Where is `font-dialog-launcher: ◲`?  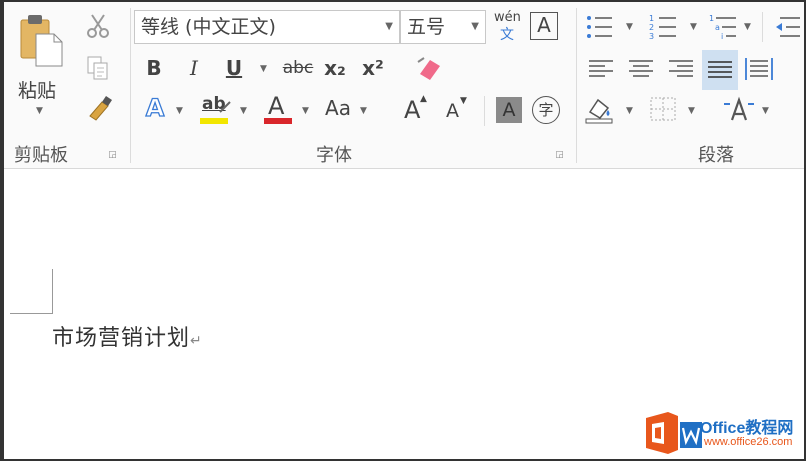 font-dialog-launcher: ◲ is located at coordinates (559, 155).